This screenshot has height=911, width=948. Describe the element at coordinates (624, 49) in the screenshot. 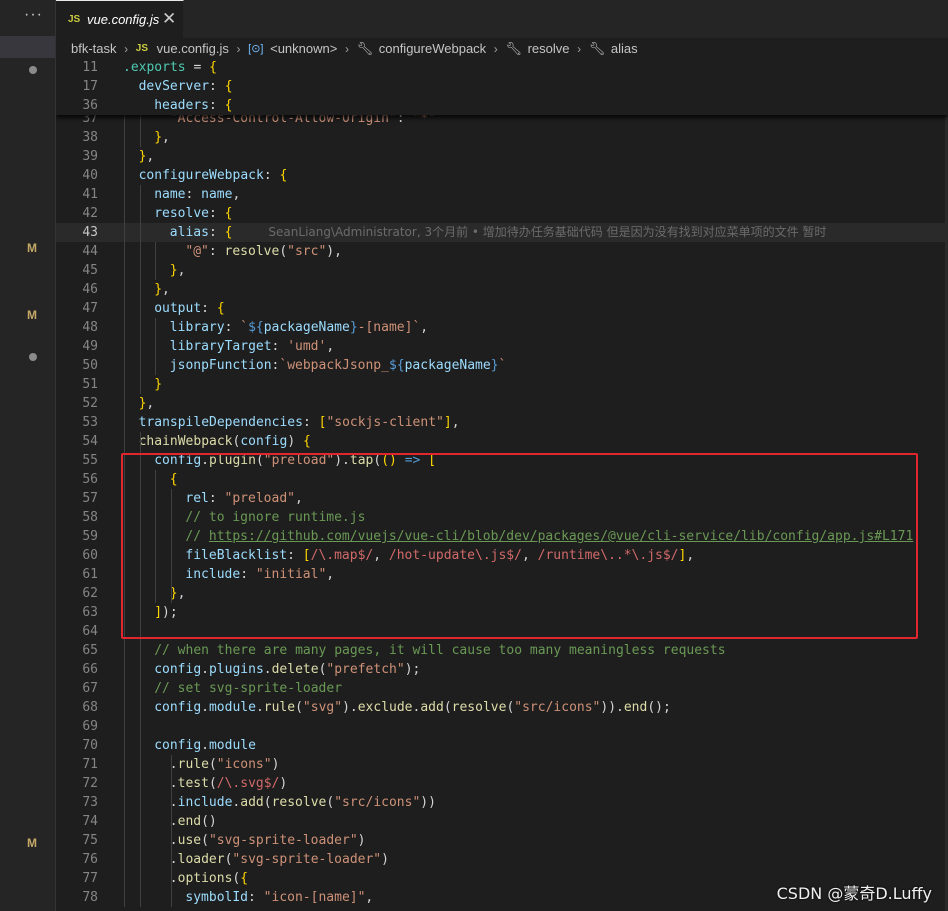

I see `breadcrumb-item: alias` at that location.